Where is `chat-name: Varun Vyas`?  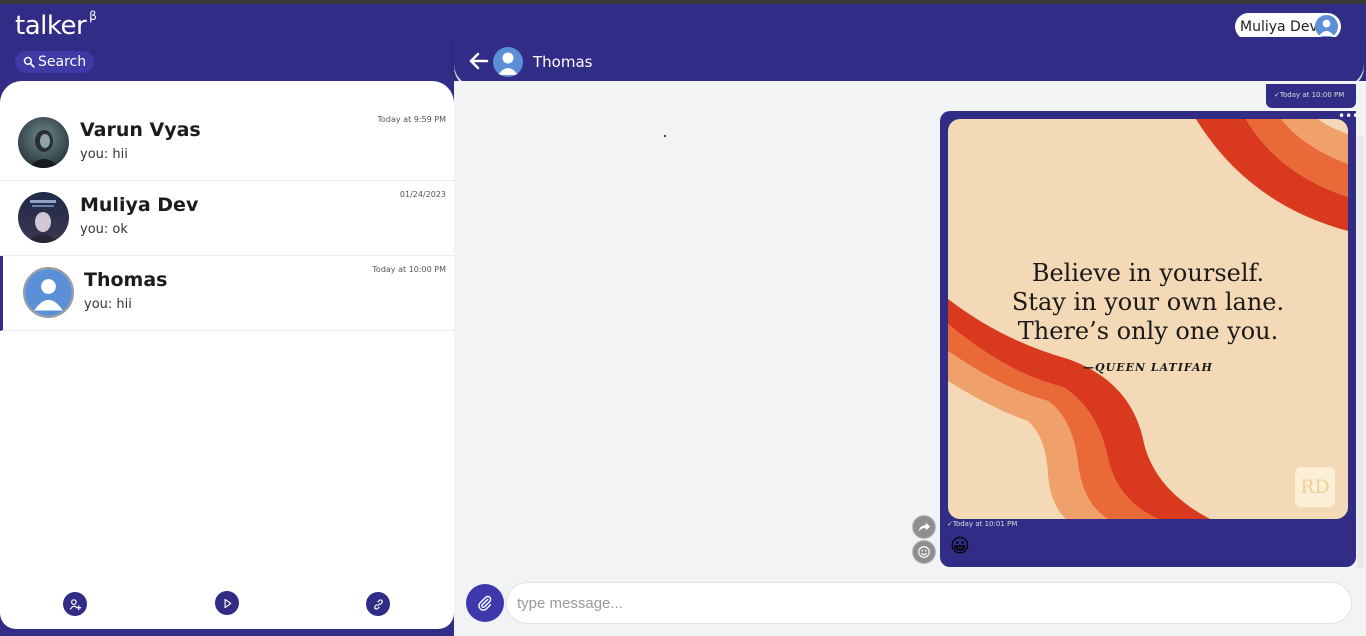
chat-name: Varun Vyas is located at coordinates (140, 130).